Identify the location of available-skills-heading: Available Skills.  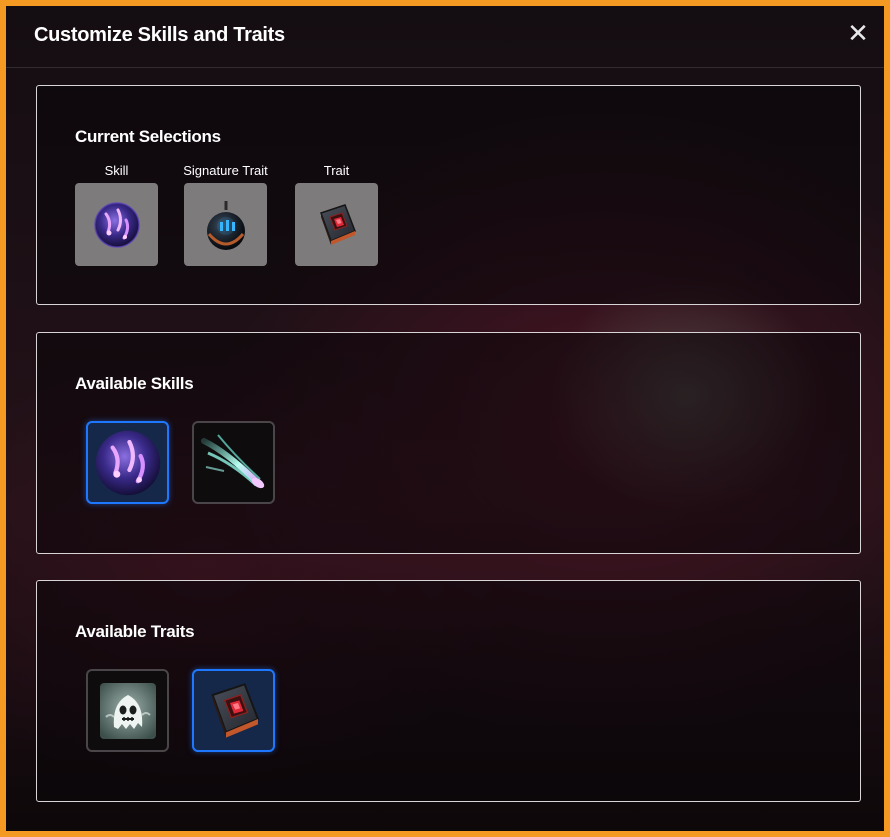
(134, 383).